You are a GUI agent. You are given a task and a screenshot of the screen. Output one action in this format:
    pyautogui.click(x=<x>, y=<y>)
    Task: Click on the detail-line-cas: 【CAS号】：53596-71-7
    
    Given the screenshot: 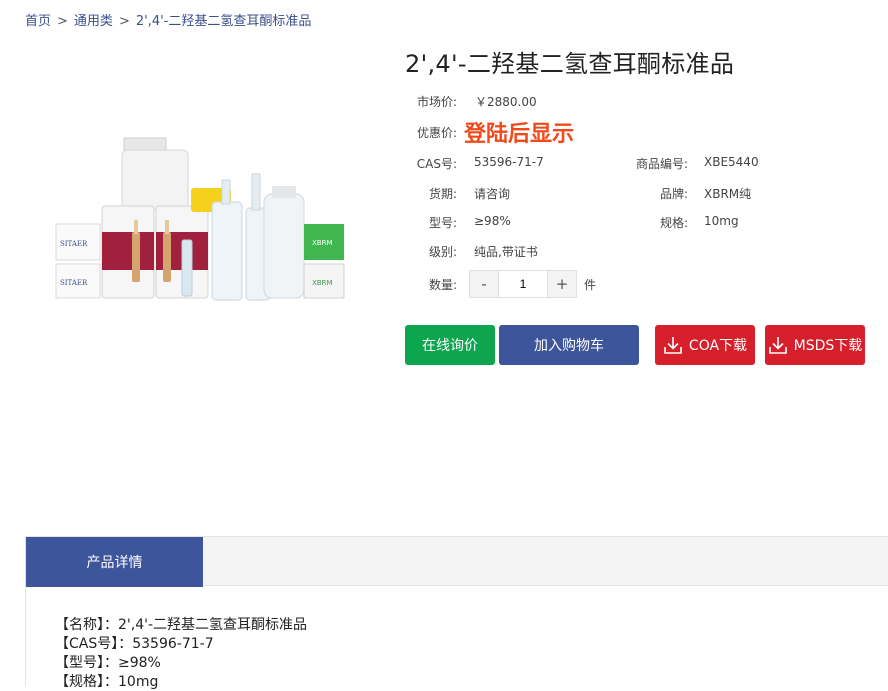 What is the action you would take?
    pyautogui.click(x=134, y=644)
    